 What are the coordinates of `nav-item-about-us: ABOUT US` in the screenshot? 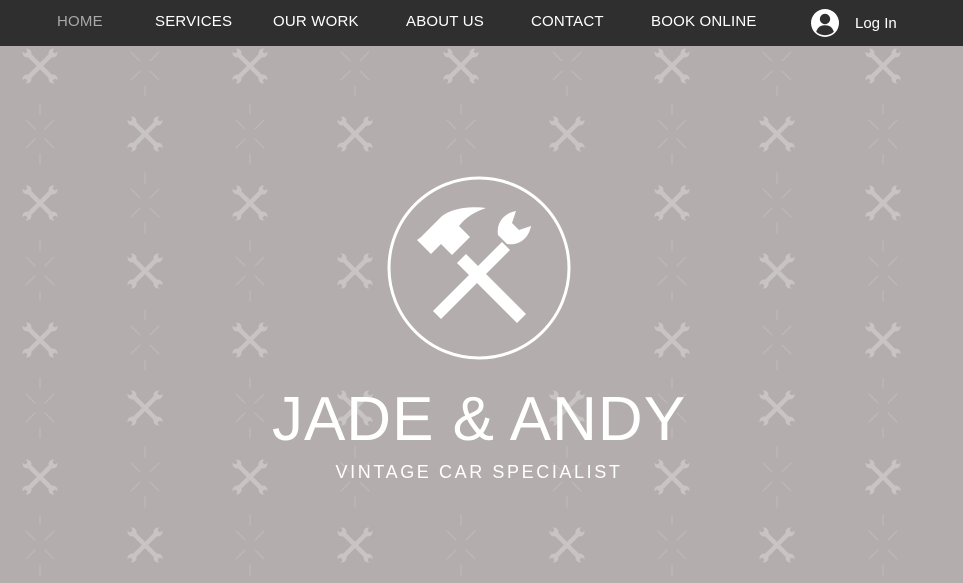 It's located at (445, 23).